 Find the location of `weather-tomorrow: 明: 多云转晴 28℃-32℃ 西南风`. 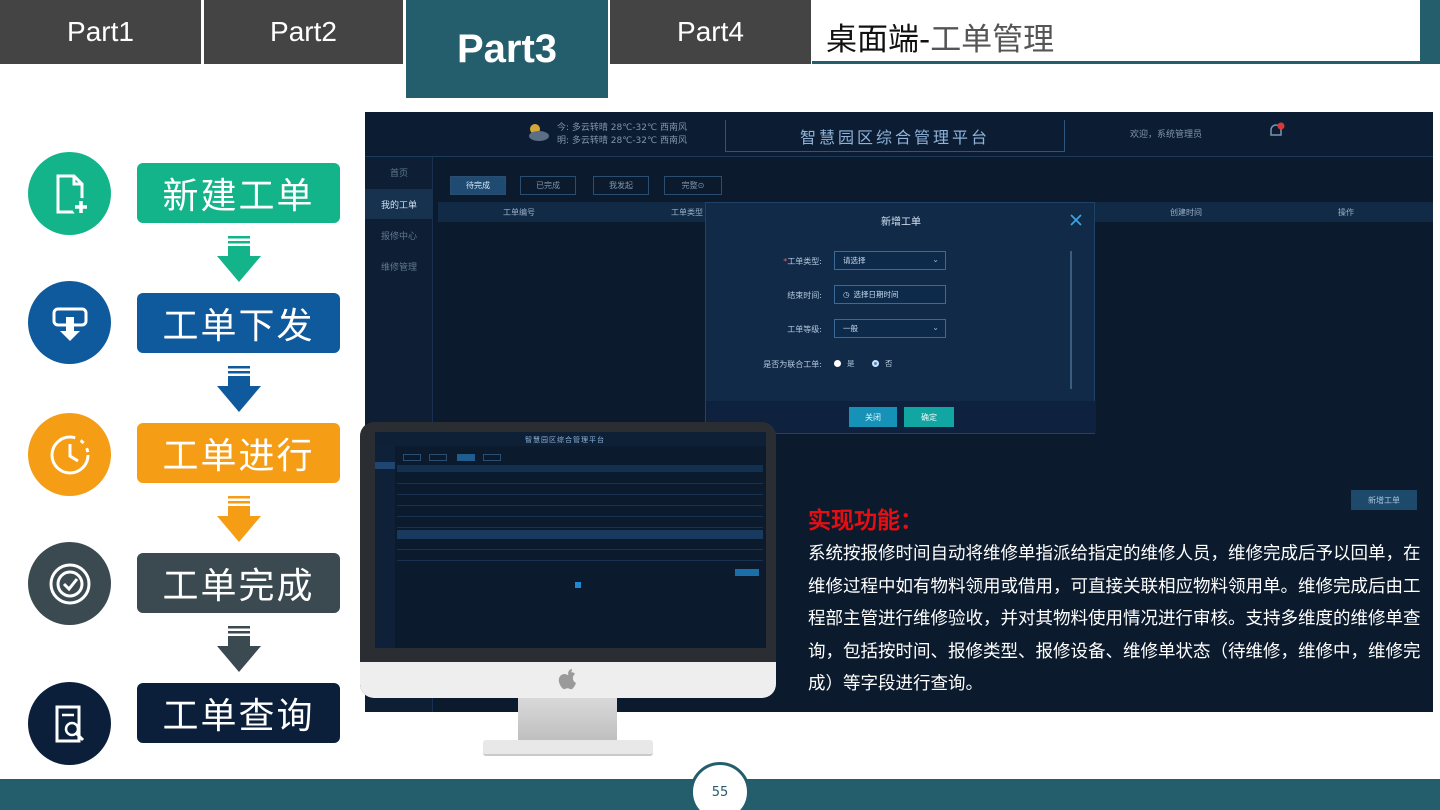

weather-tomorrow: 明: 多云转晴 28℃-32℃ 西南风 is located at coordinates (622, 141).